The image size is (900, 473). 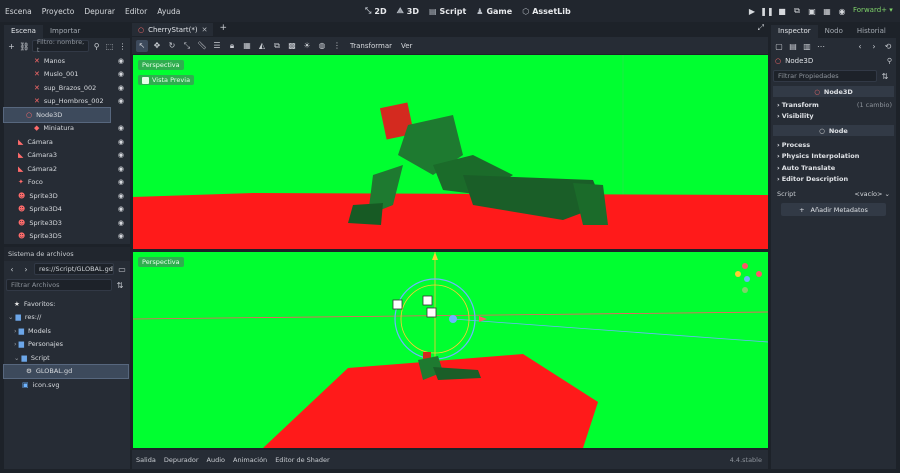 What do you see at coordinates (833, 157) in the screenshot?
I see `section-physics-interpolation: › Physics Interpolation` at bounding box center [833, 157].